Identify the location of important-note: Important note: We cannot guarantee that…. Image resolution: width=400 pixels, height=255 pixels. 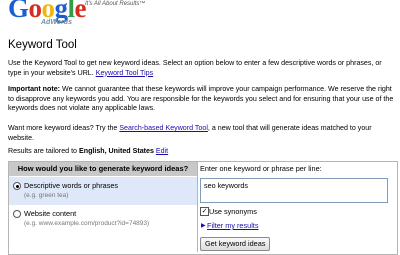
(201, 99).